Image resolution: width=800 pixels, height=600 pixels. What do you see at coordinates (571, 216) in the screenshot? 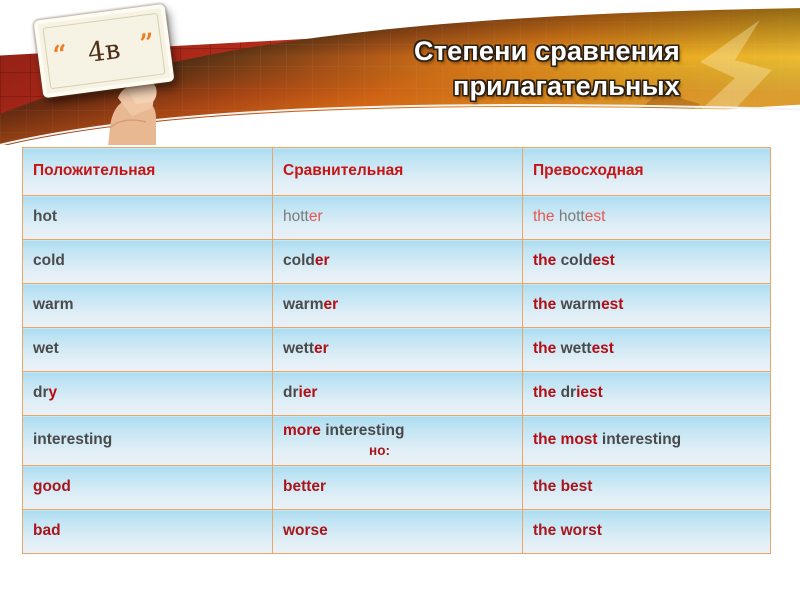
I see `superlative-stem: hott` at bounding box center [571, 216].